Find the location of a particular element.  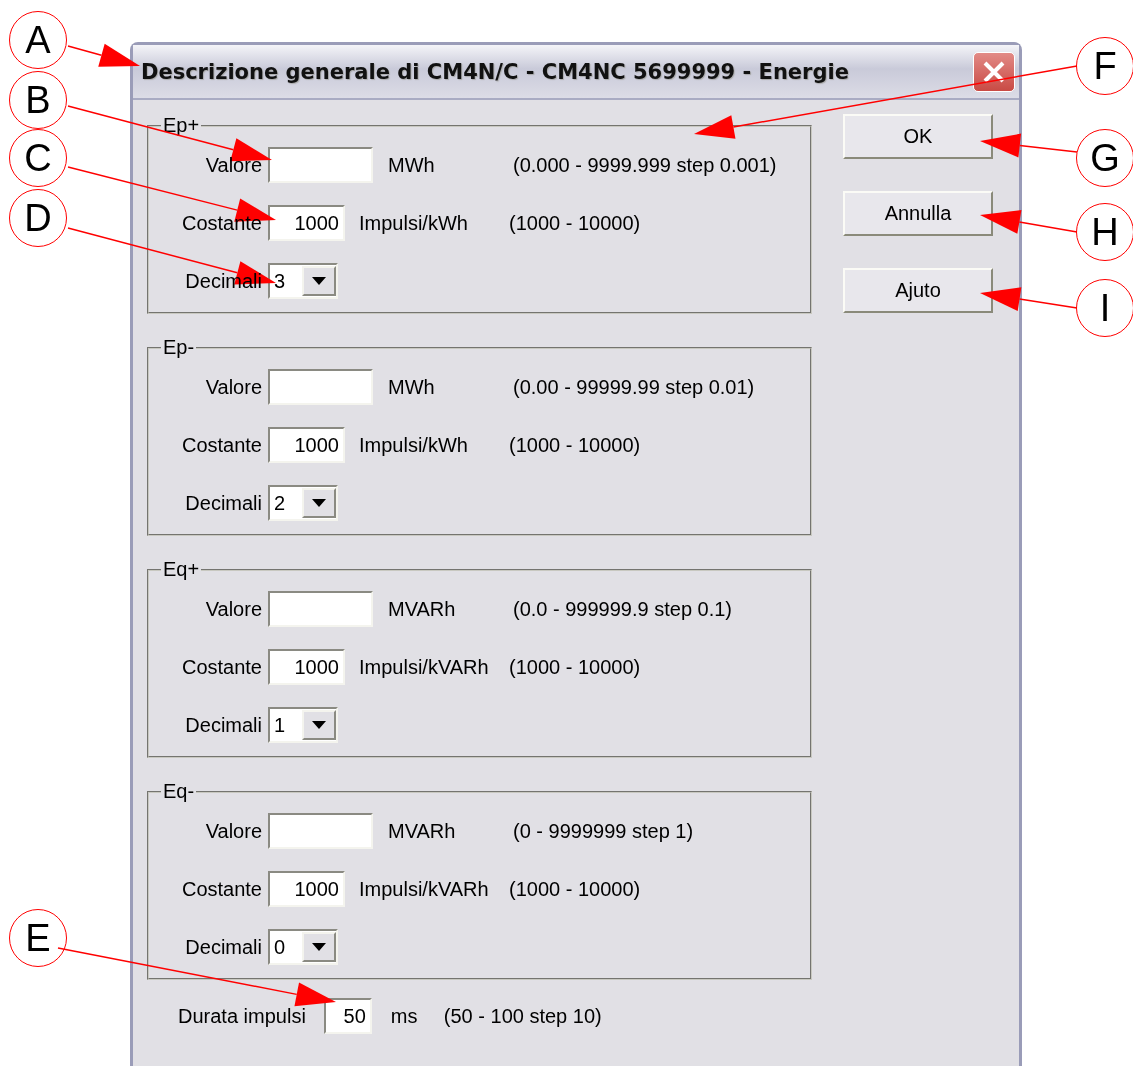

callout-marker: D is located at coordinates (38, 218).